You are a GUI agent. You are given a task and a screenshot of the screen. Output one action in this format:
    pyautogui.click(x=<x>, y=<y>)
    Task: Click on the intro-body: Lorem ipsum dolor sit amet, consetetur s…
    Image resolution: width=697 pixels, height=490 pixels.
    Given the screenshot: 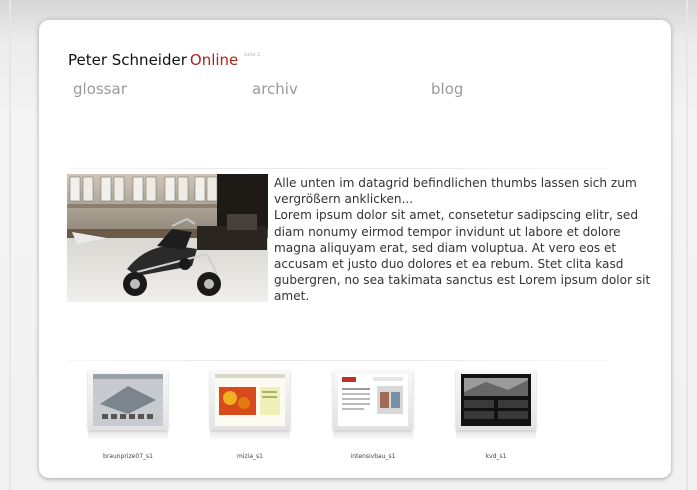 What is the action you would take?
    pyautogui.click(x=462, y=256)
    